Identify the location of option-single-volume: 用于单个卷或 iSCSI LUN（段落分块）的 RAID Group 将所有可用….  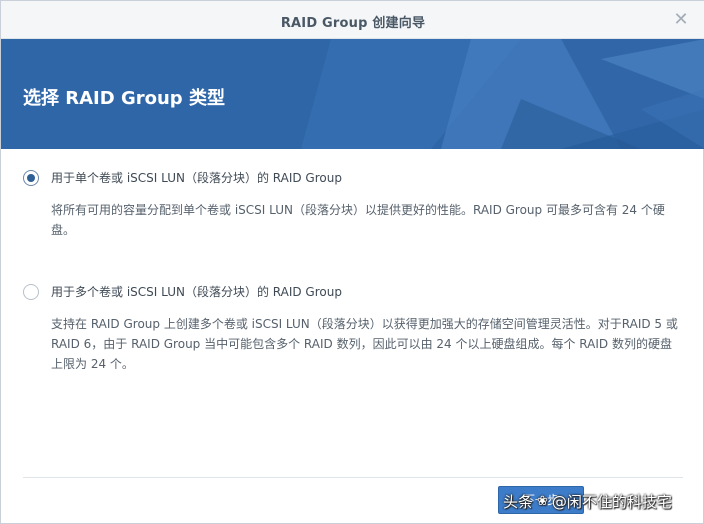
(353, 204).